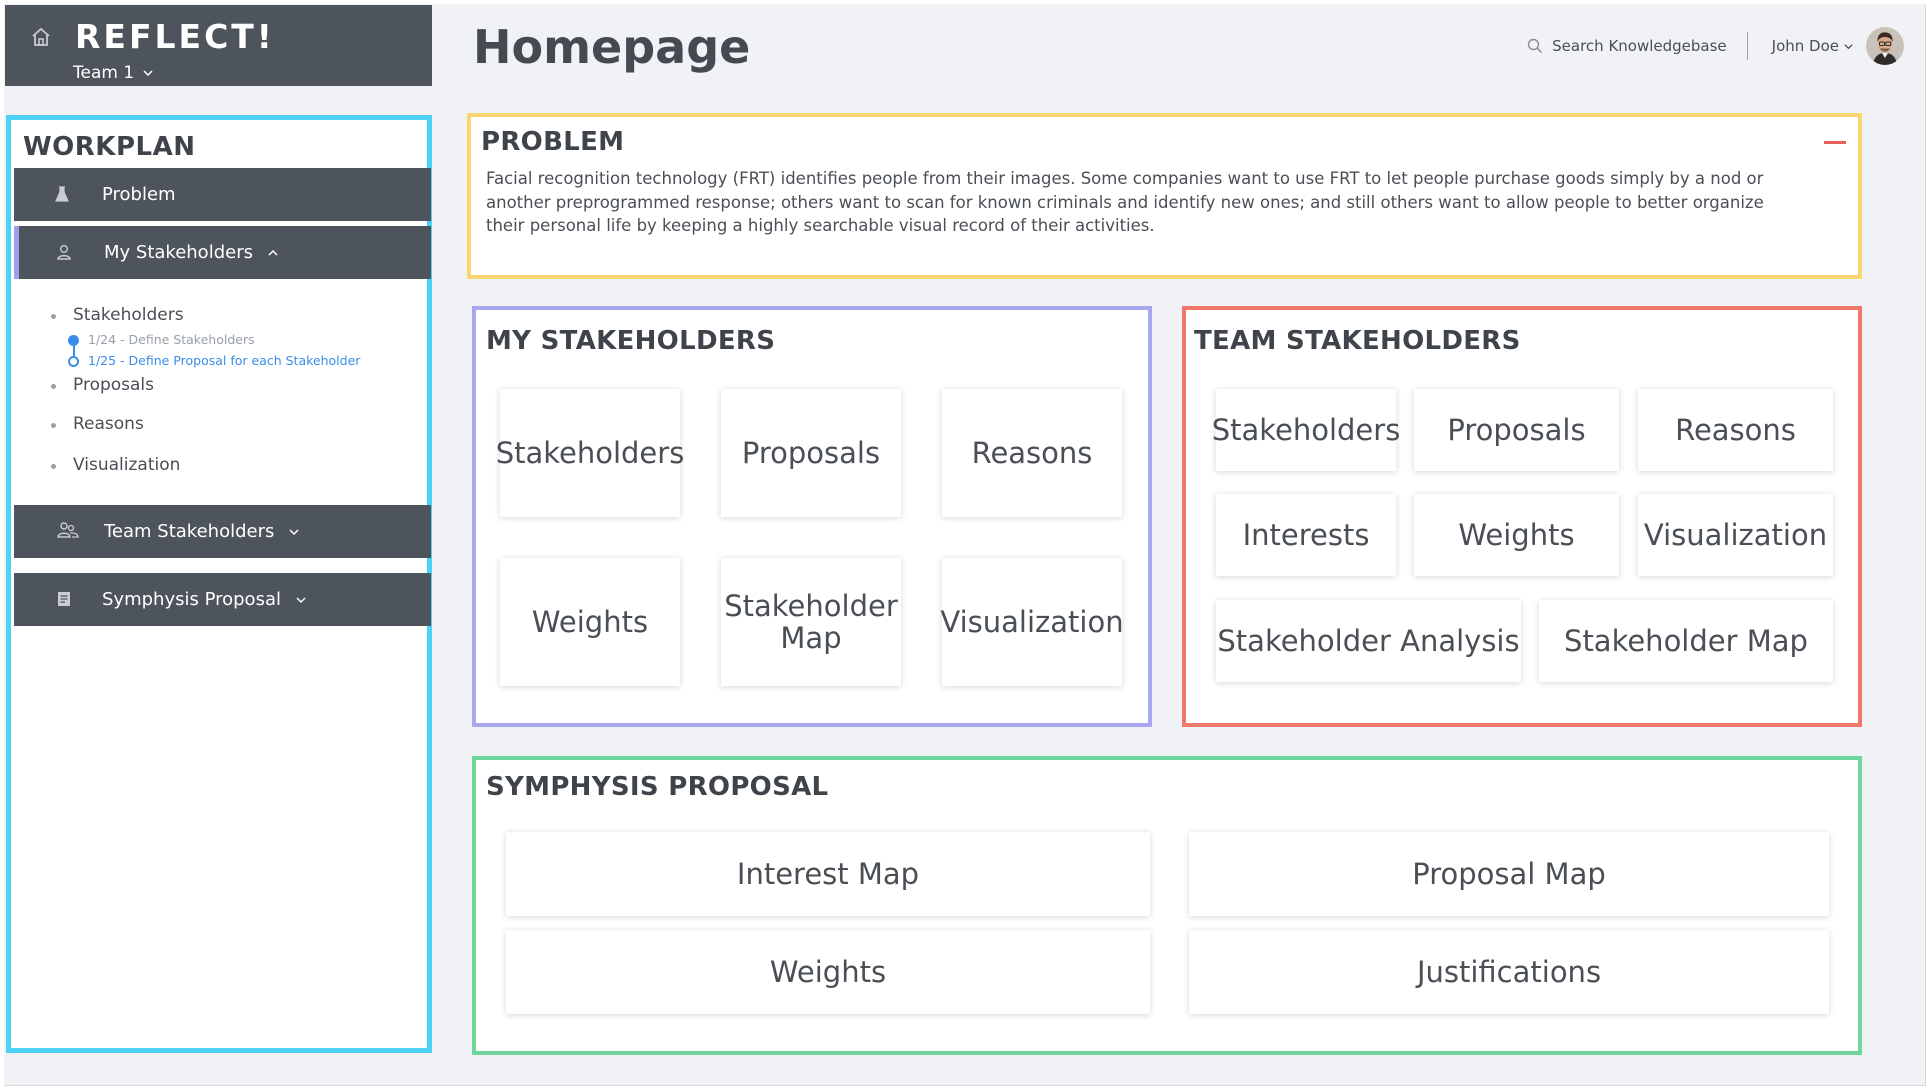  Describe the element at coordinates (273, 252) in the screenshot. I see `chevron-up-icon` at that location.